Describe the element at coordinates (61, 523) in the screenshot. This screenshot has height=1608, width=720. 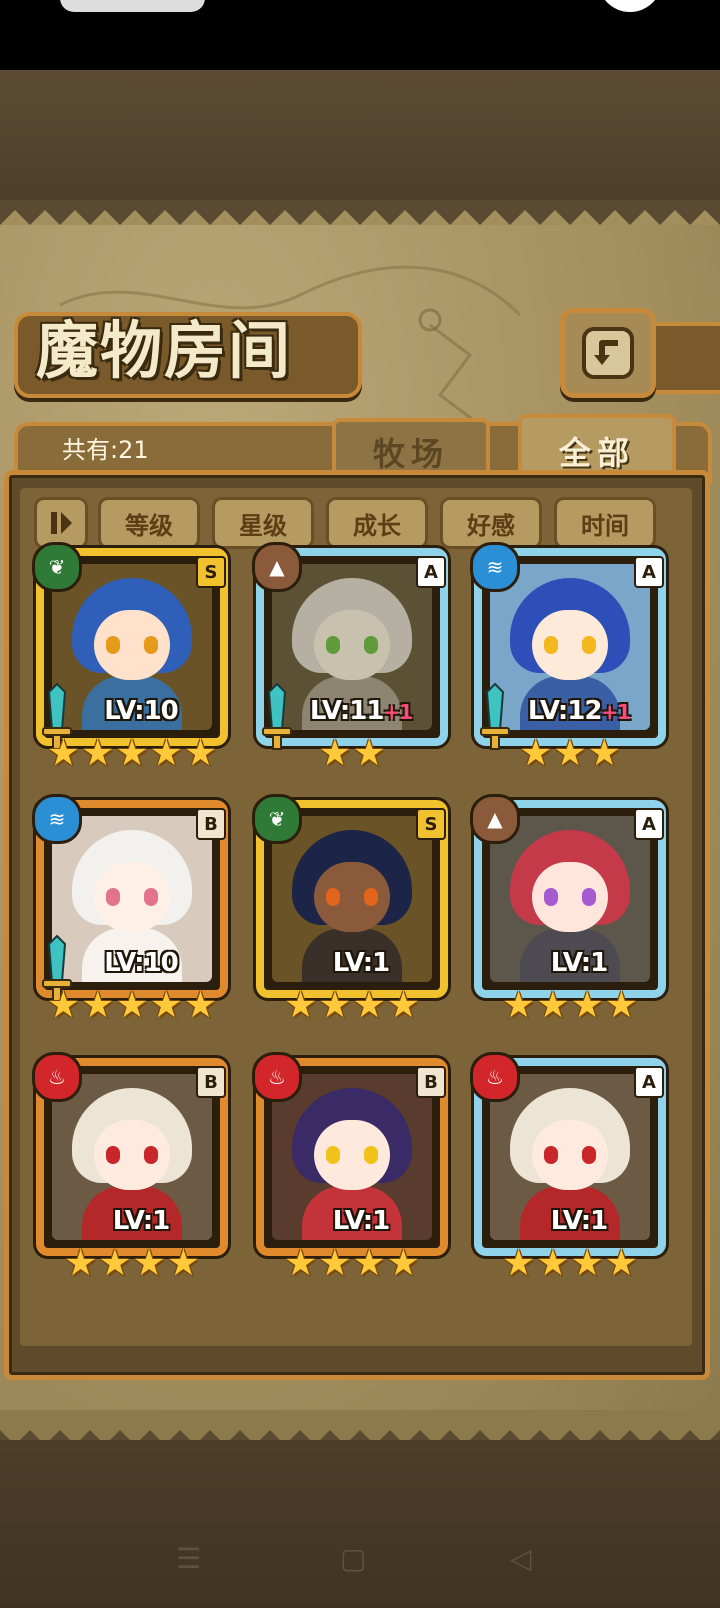
I see `sort-order-icon` at that location.